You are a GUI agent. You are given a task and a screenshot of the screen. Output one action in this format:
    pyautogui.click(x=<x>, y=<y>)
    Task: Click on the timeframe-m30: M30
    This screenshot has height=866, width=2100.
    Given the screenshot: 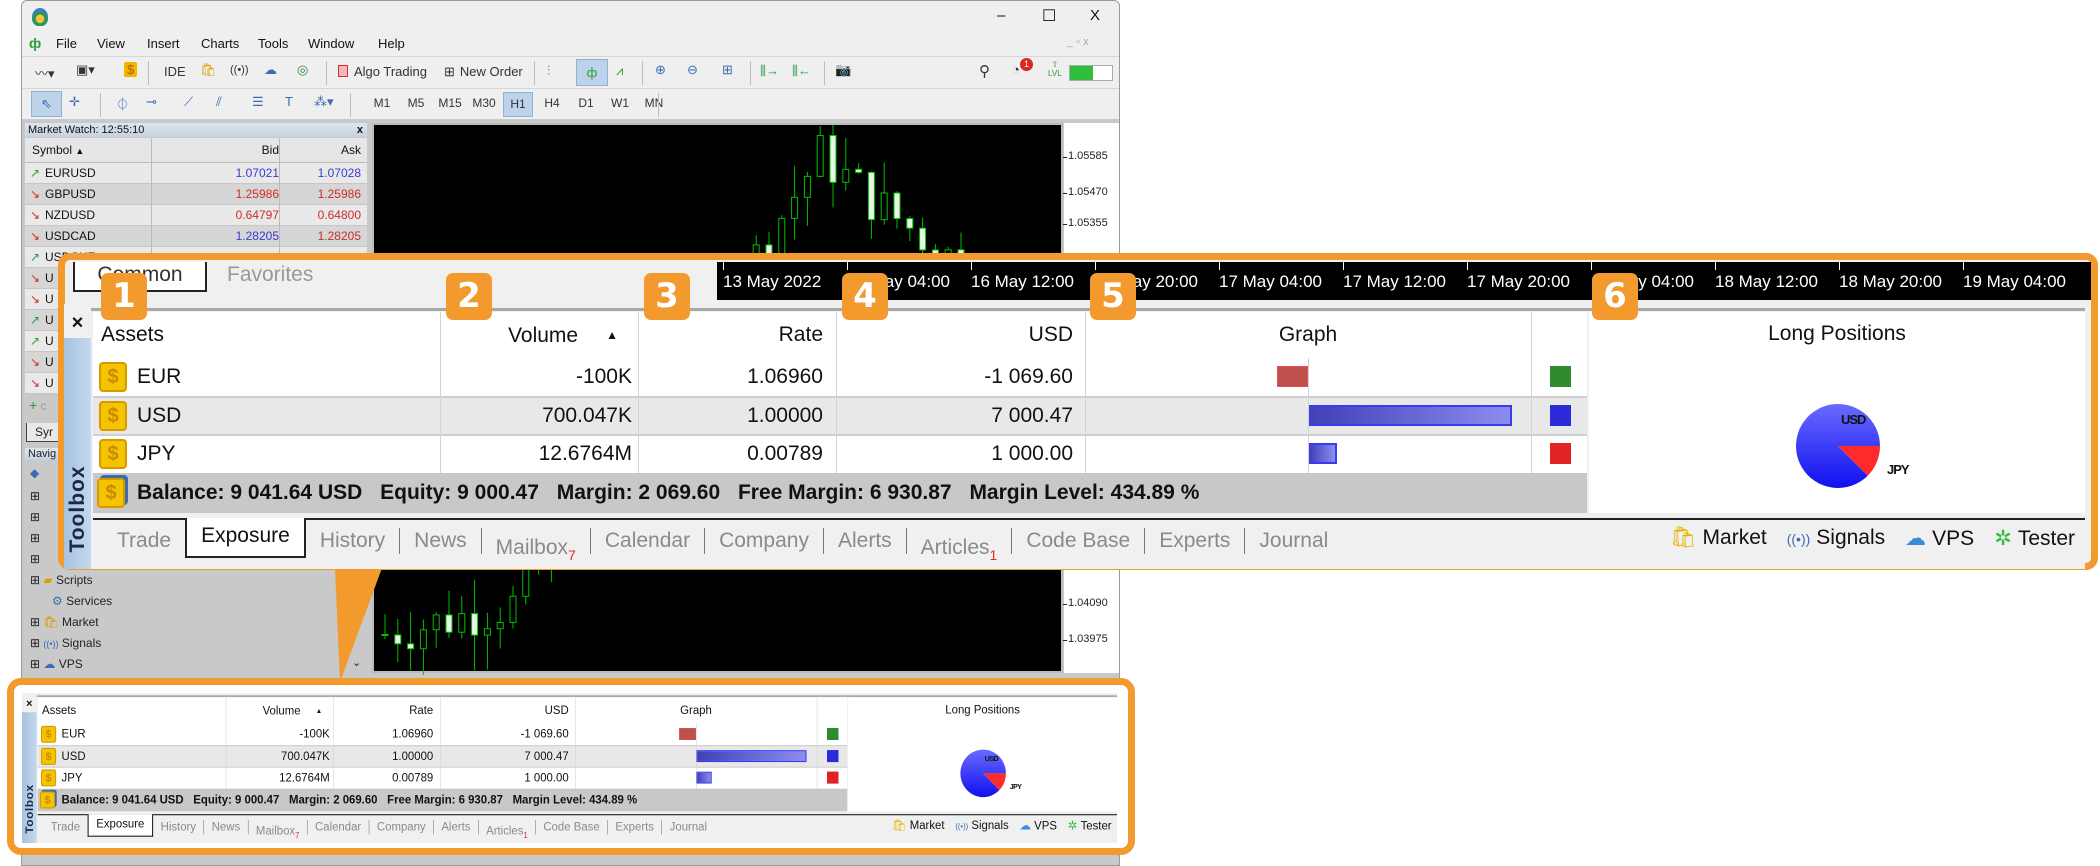 What is the action you would take?
    pyautogui.click(x=484, y=104)
    